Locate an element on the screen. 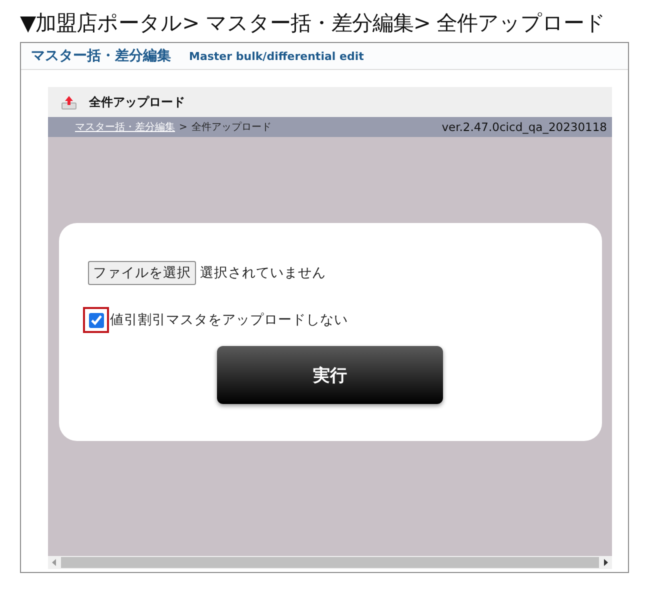  upload-icon is located at coordinates (69, 102).